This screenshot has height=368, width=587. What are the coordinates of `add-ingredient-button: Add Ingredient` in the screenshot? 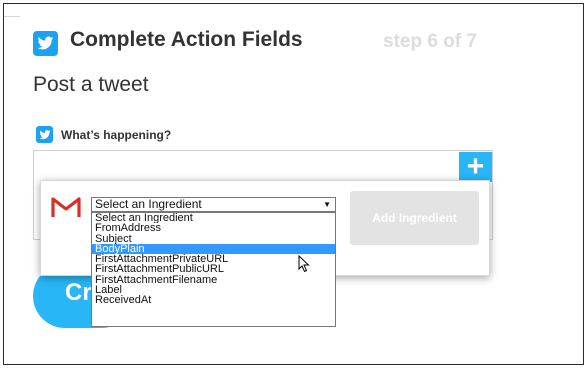 It's located at (414, 218).